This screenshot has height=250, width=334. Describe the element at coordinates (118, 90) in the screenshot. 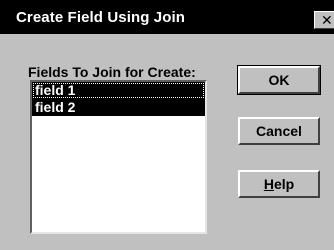

I see `list-item-field-1: field 1` at that location.